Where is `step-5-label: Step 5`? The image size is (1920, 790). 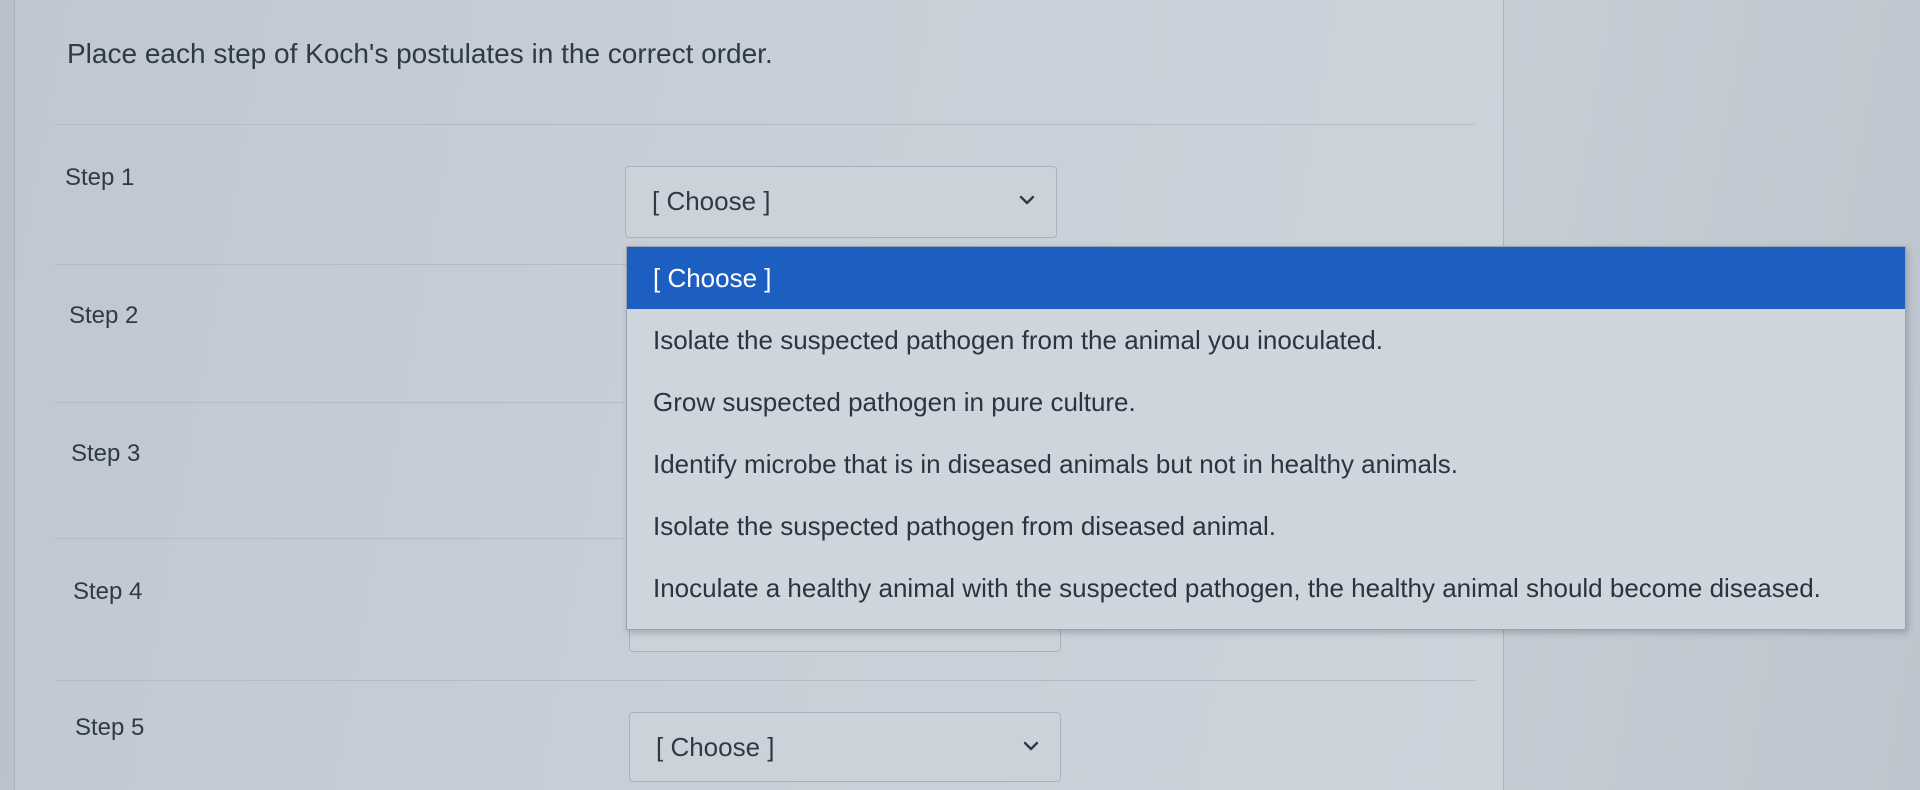
step-5-label: Step 5 is located at coordinates (110, 727).